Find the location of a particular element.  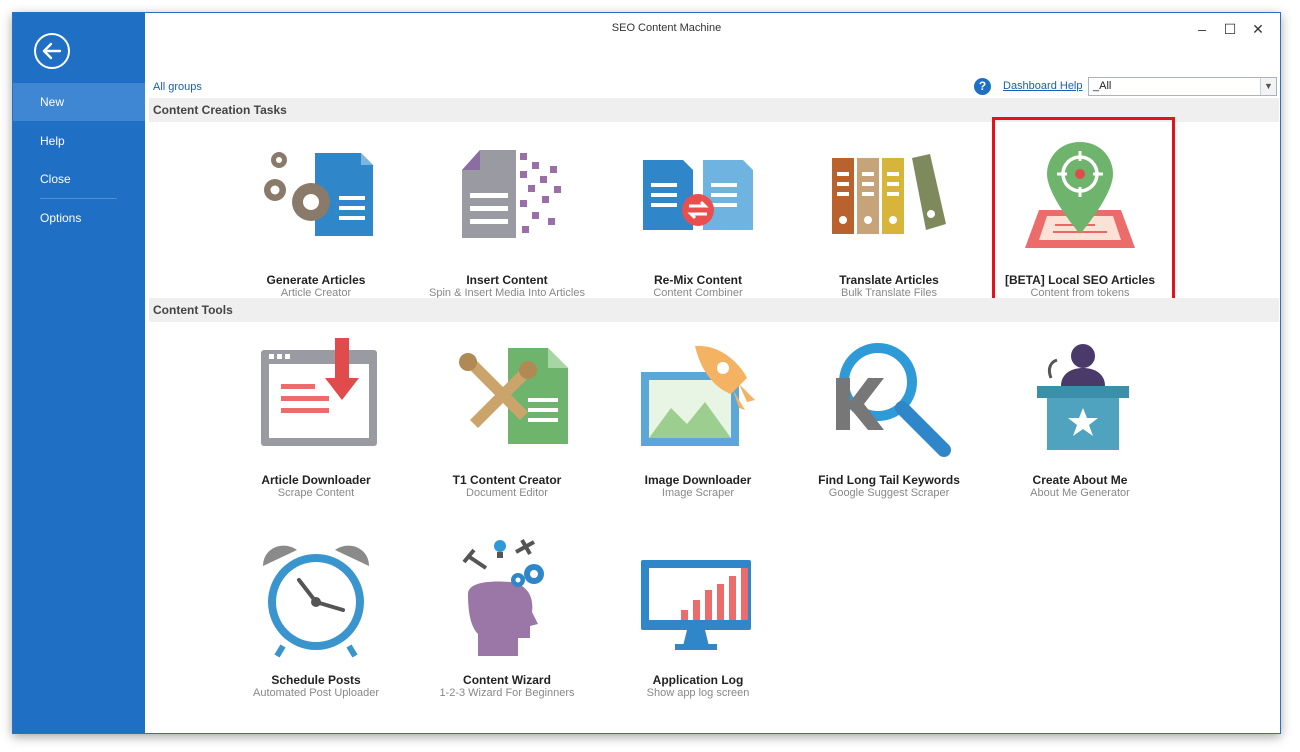

section-header-tools: Content Tools is located at coordinates (714, 310).